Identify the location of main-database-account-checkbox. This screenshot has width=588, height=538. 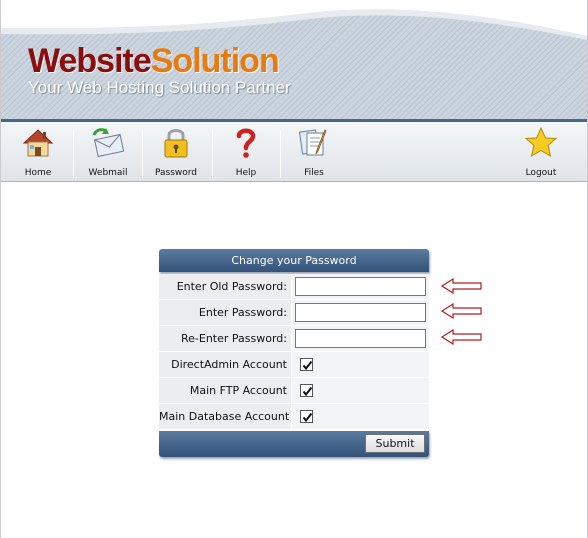
(306, 416).